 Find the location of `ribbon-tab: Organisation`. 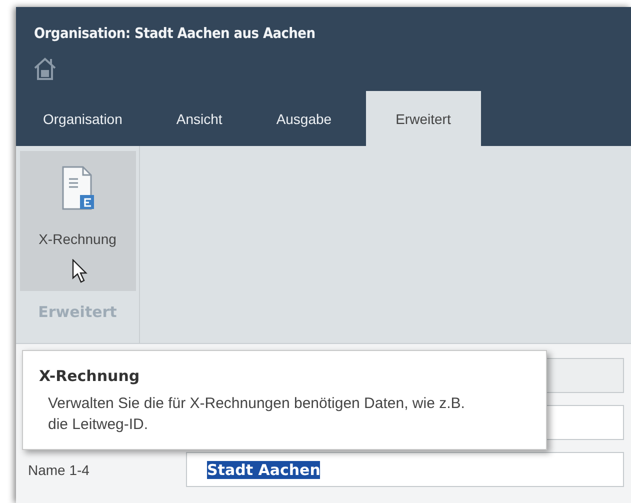

ribbon-tab: Organisation is located at coordinates (82, 118).